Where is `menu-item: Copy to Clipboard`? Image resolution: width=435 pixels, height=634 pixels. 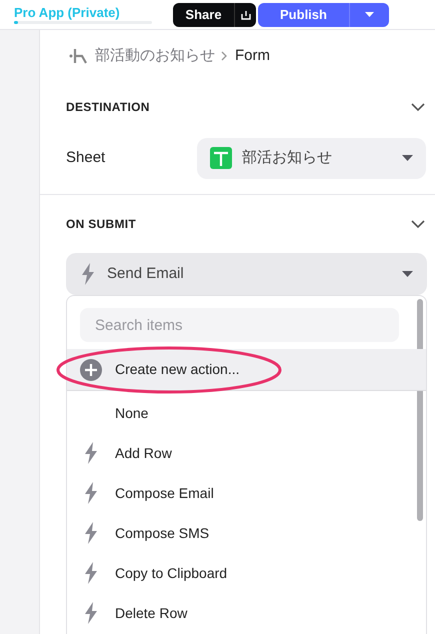 menu-item: Copy to Clipboard is located at coordinates (239, 573).